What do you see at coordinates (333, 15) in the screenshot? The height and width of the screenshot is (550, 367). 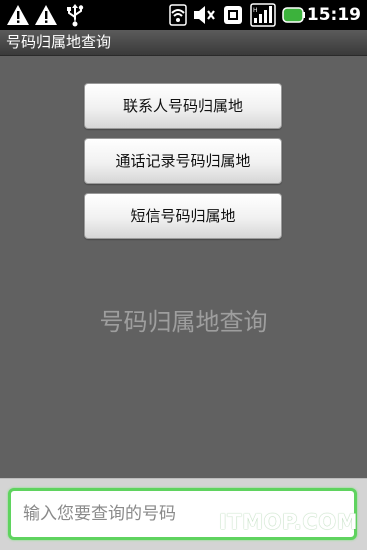 I see `status-time: 15:19` at bounding box center [333, 15].